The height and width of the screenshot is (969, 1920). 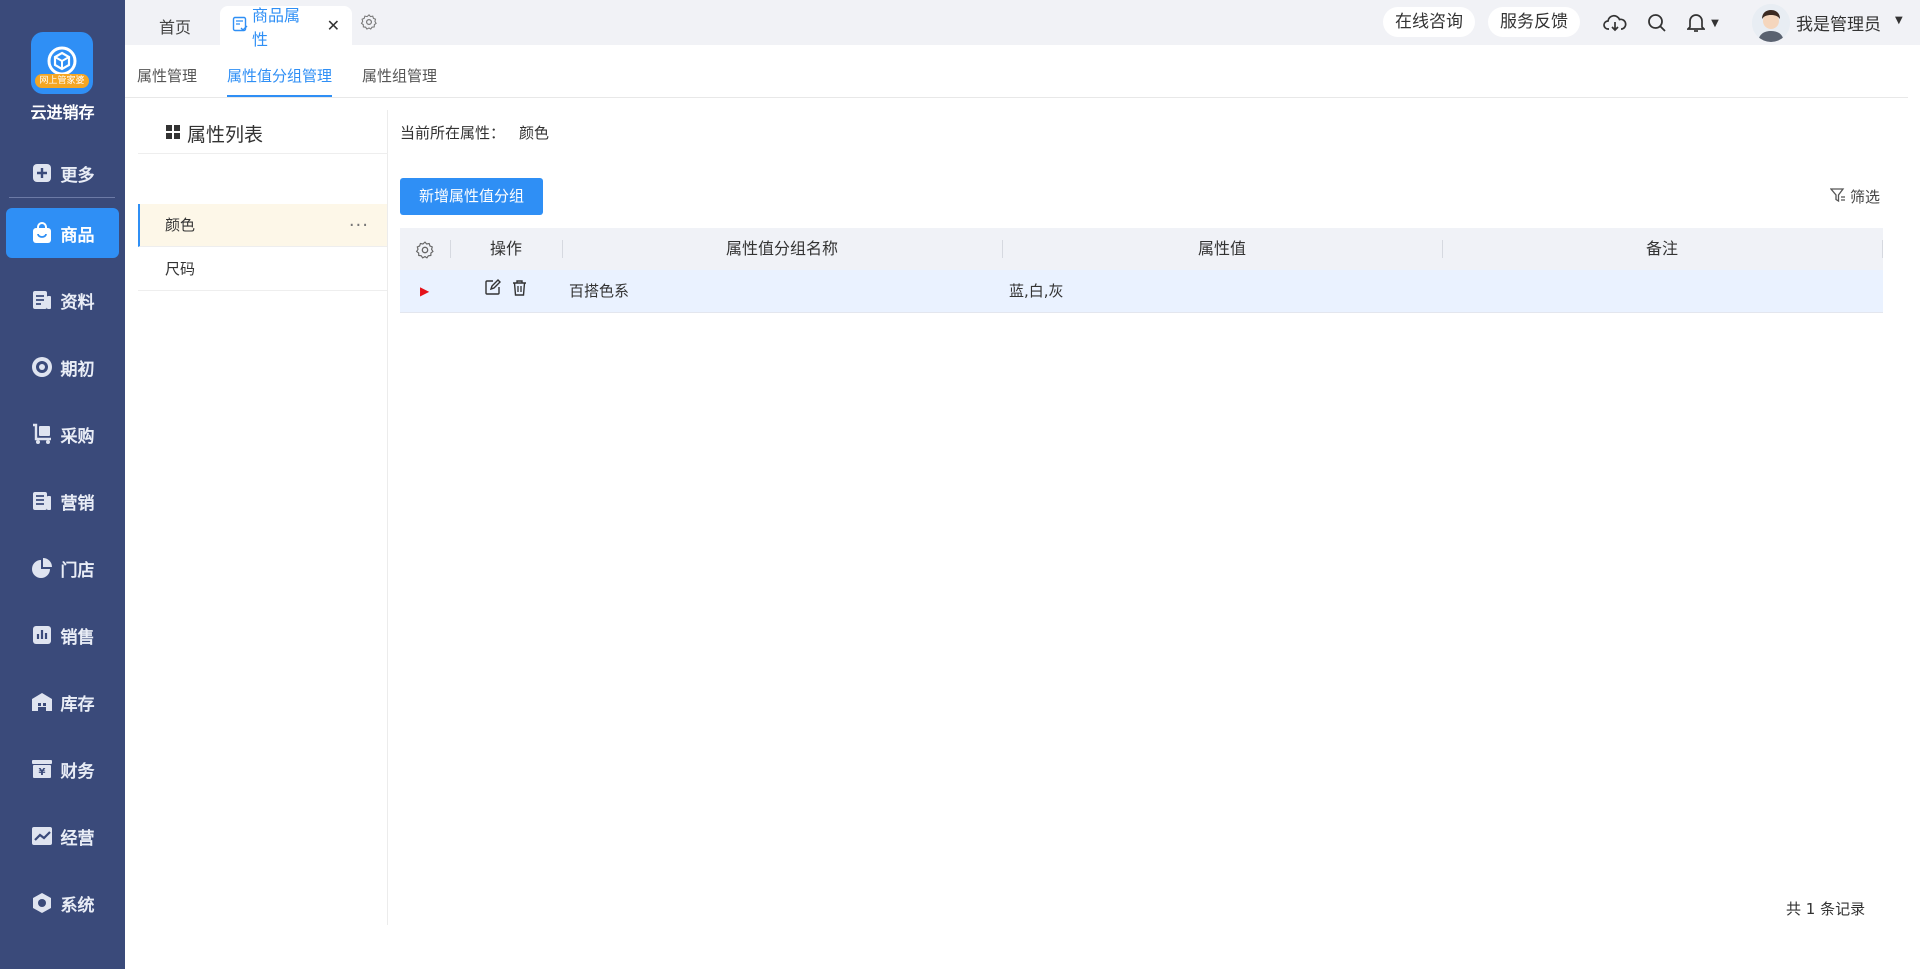 I want to click on nav-label: 更多, so click(x=77, y=175).